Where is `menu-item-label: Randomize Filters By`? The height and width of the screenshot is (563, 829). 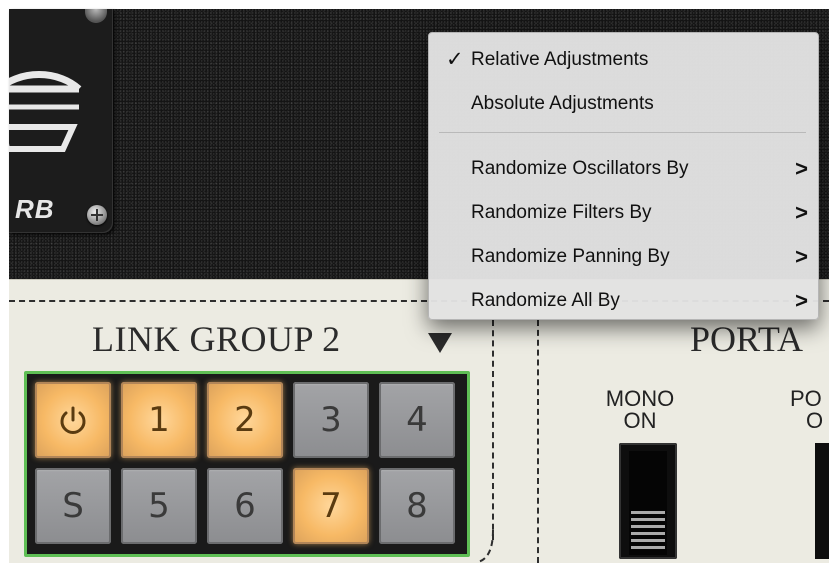 menu-item-label: Randomize Filters By is located at coordinates (561, 212).